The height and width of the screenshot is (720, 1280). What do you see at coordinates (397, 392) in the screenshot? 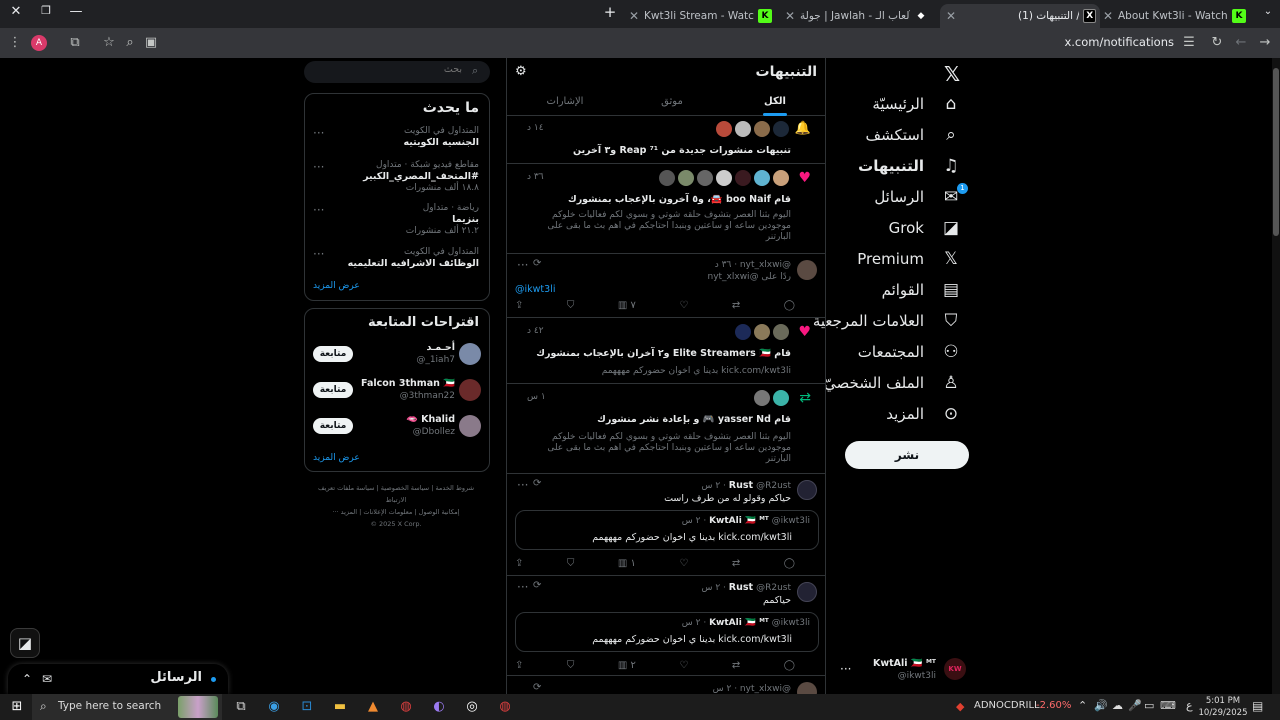
I see `follow-suggestion: Falcon 3thman 🇰🇼 @3thman22 متابعة` at bounding box center [397, 392].